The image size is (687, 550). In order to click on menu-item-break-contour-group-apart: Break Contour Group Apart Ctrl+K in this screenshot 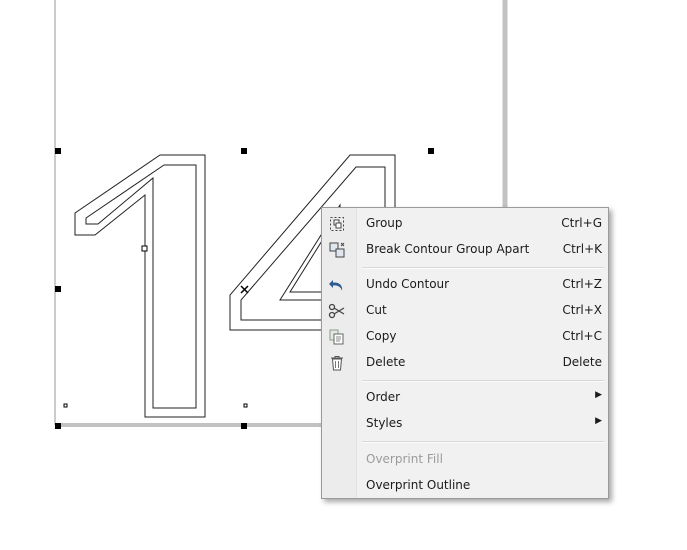, I will do `click(465, 250)`.